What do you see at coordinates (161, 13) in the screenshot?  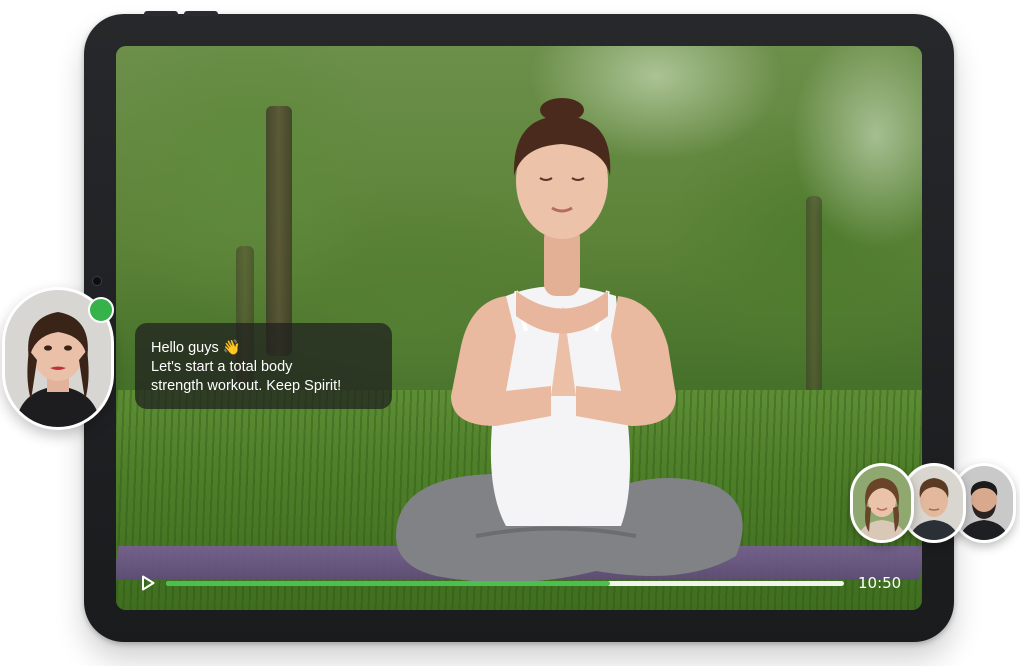 I see `tablet-volume-button` at bounding box center [161, 13].